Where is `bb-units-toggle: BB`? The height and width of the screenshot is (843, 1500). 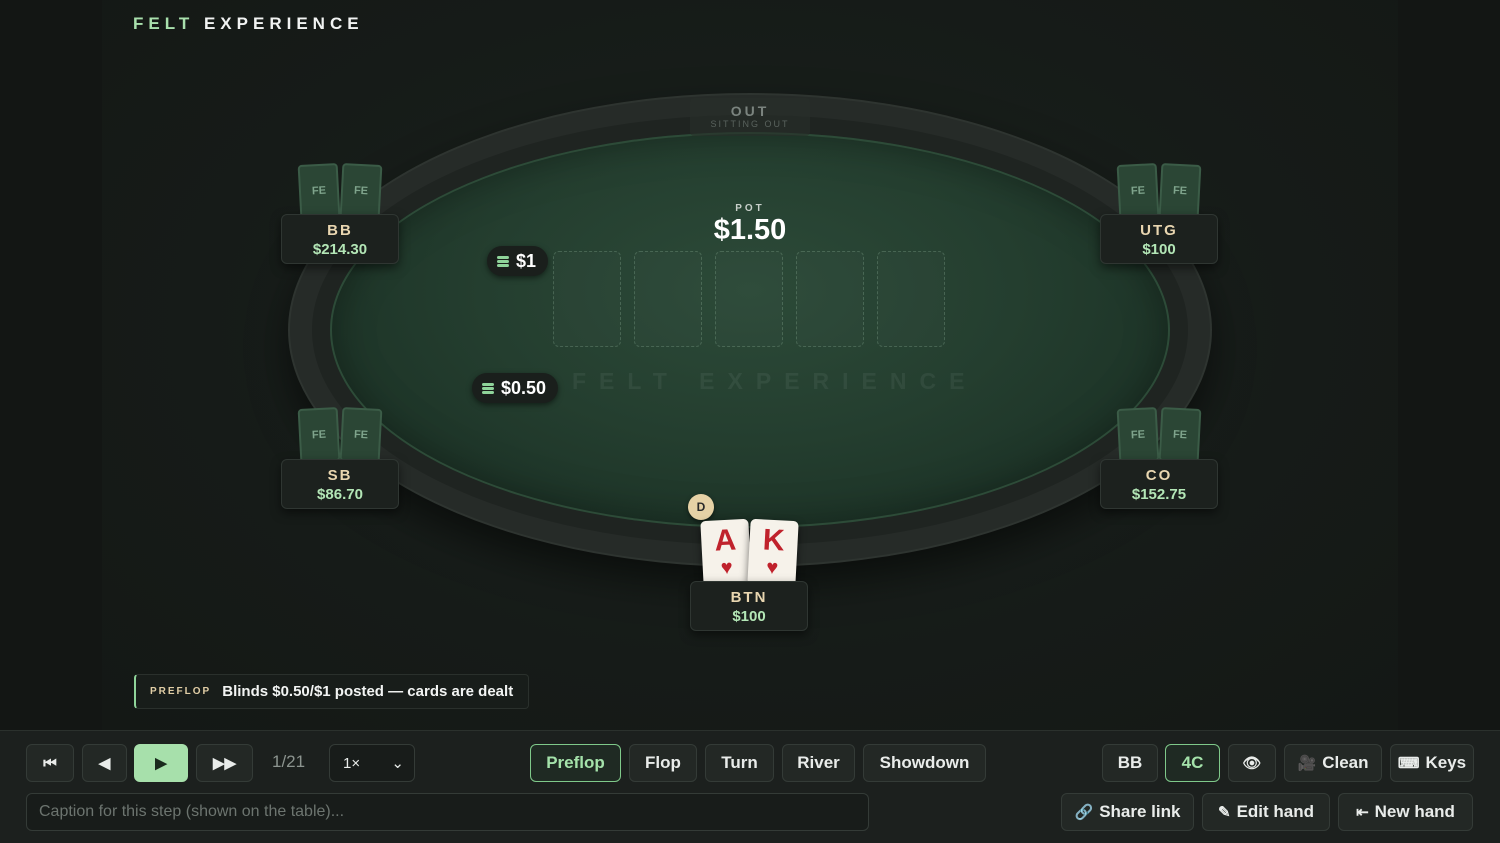
bb-units-toggle: BB is located at coordinates (1130, 763).